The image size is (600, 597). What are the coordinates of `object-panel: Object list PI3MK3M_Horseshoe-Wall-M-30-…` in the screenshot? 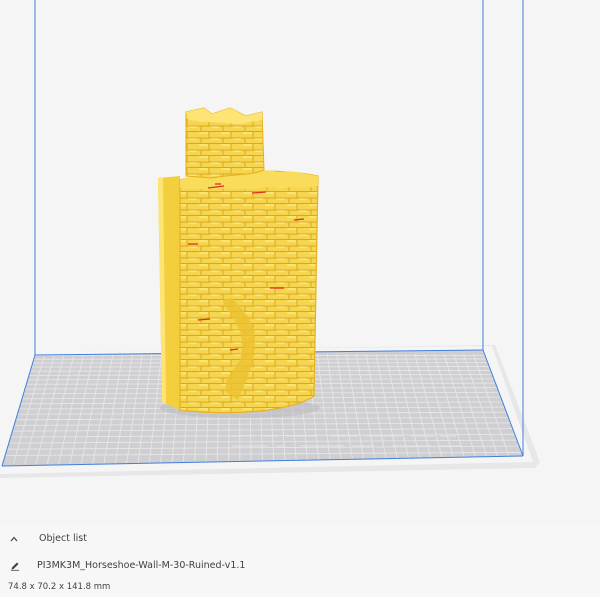 It's located at (300, 561).